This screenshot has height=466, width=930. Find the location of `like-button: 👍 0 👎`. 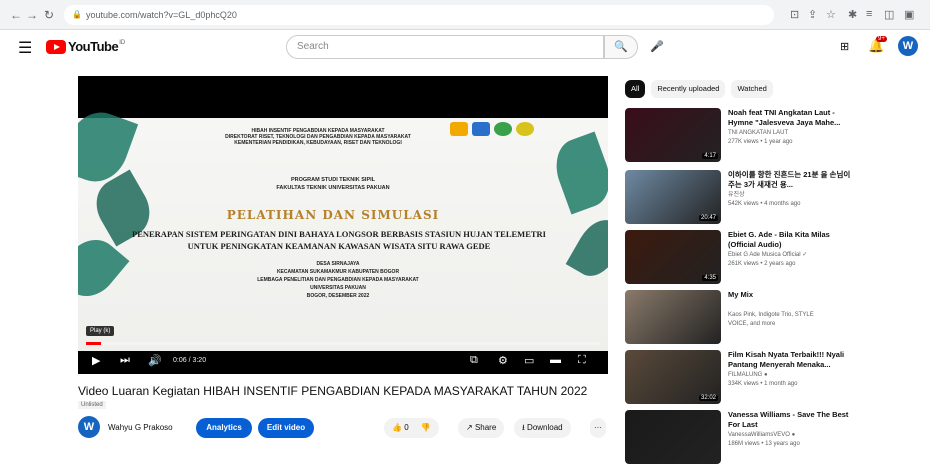

like-button: 👍 0 👎 is located at coordinates (411, 428).